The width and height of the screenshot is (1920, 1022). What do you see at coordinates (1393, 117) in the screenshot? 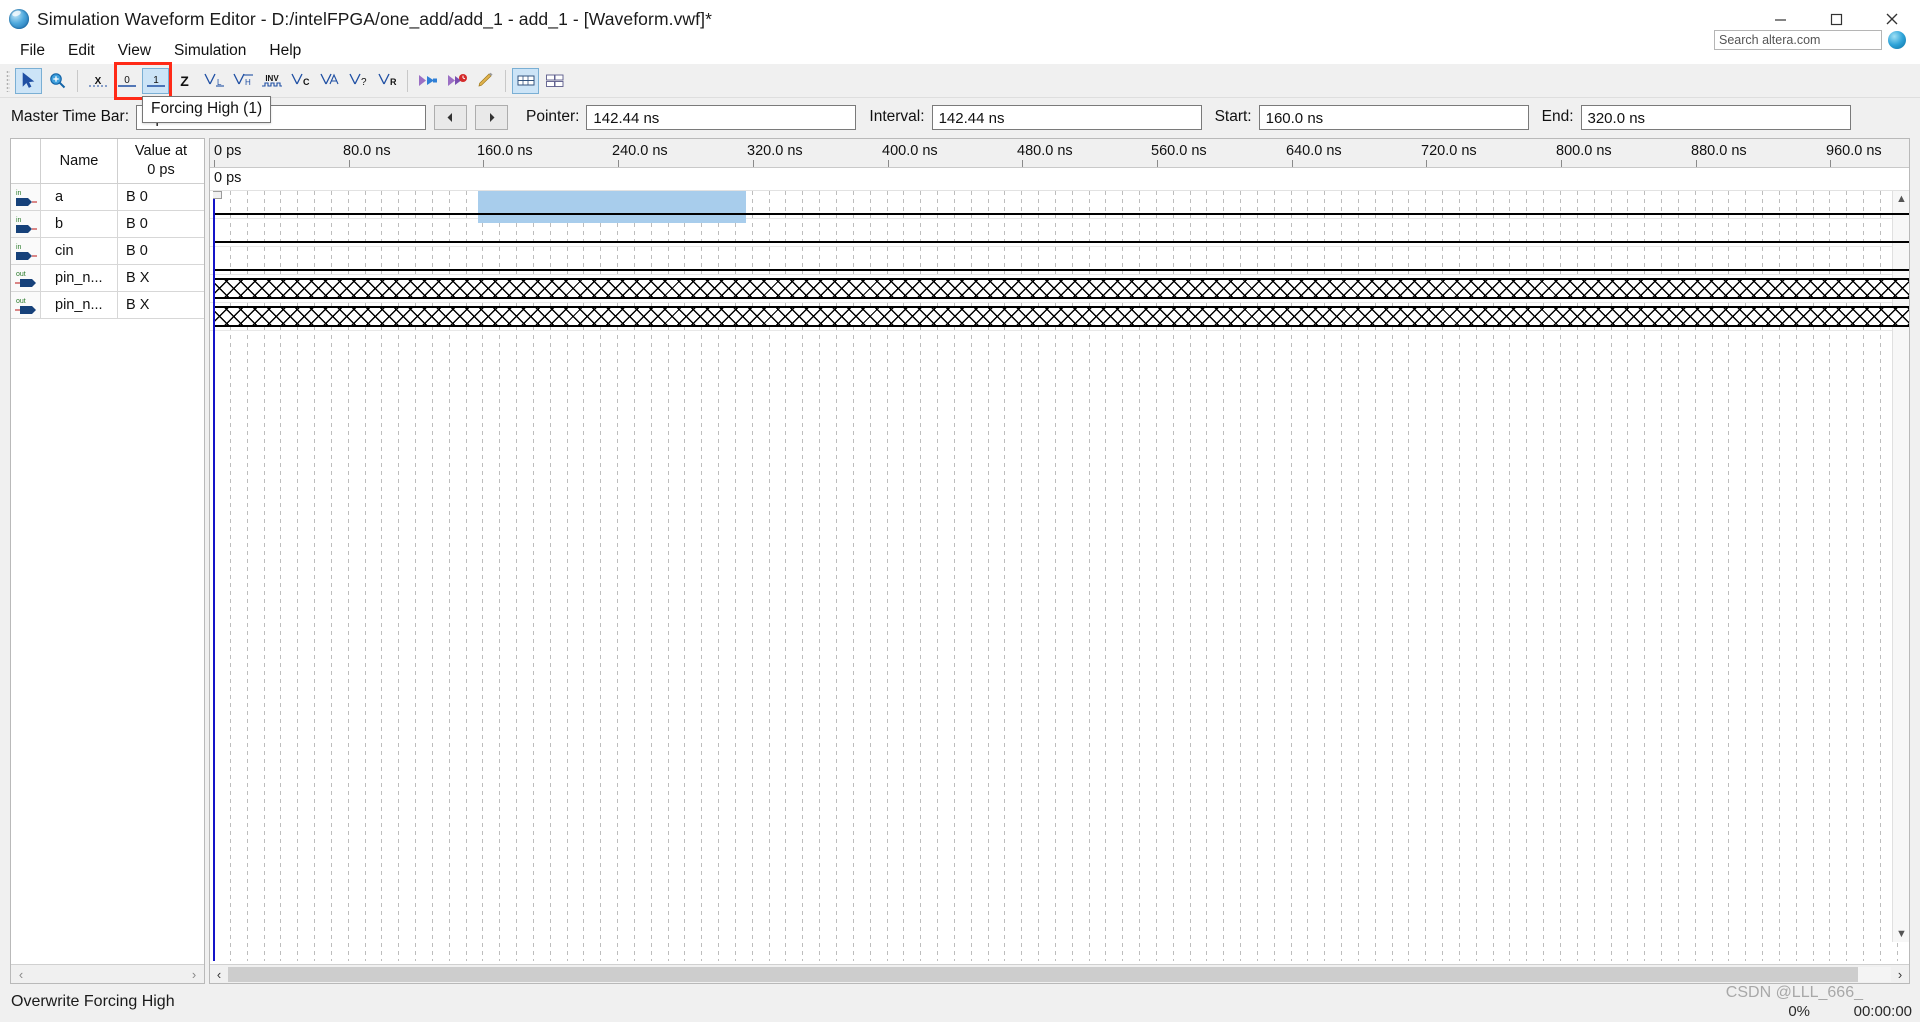
I see `start-input: 160.0 ns` at bounding box center [1393, 117].